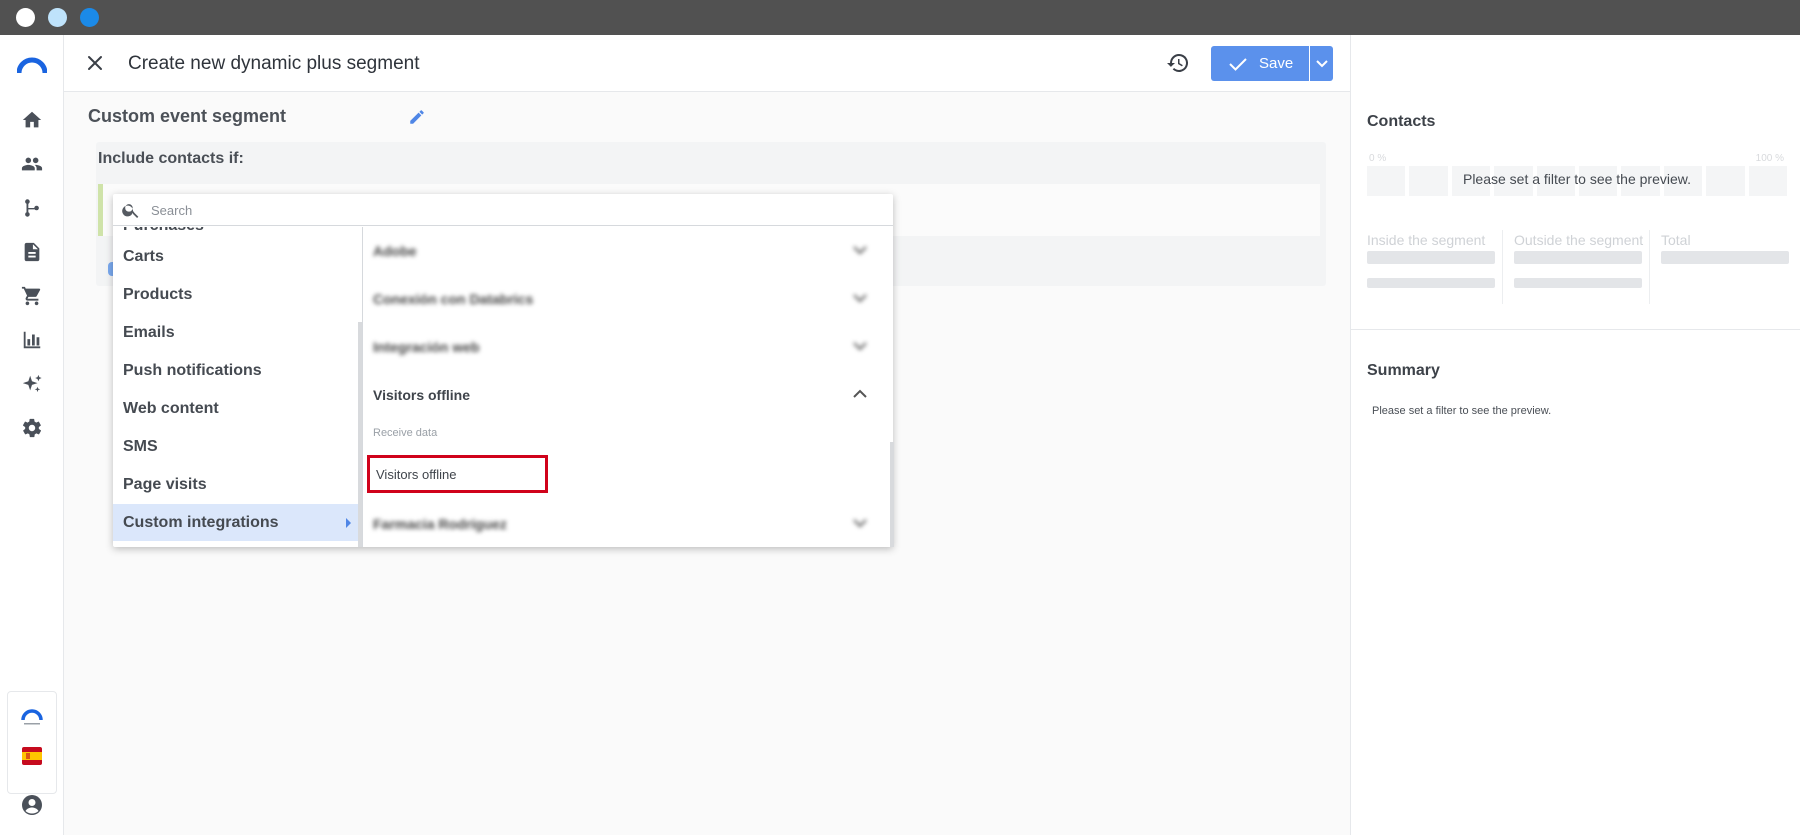  I want to click on page-title: Create new dynamic plus segment, so click(274, 63).